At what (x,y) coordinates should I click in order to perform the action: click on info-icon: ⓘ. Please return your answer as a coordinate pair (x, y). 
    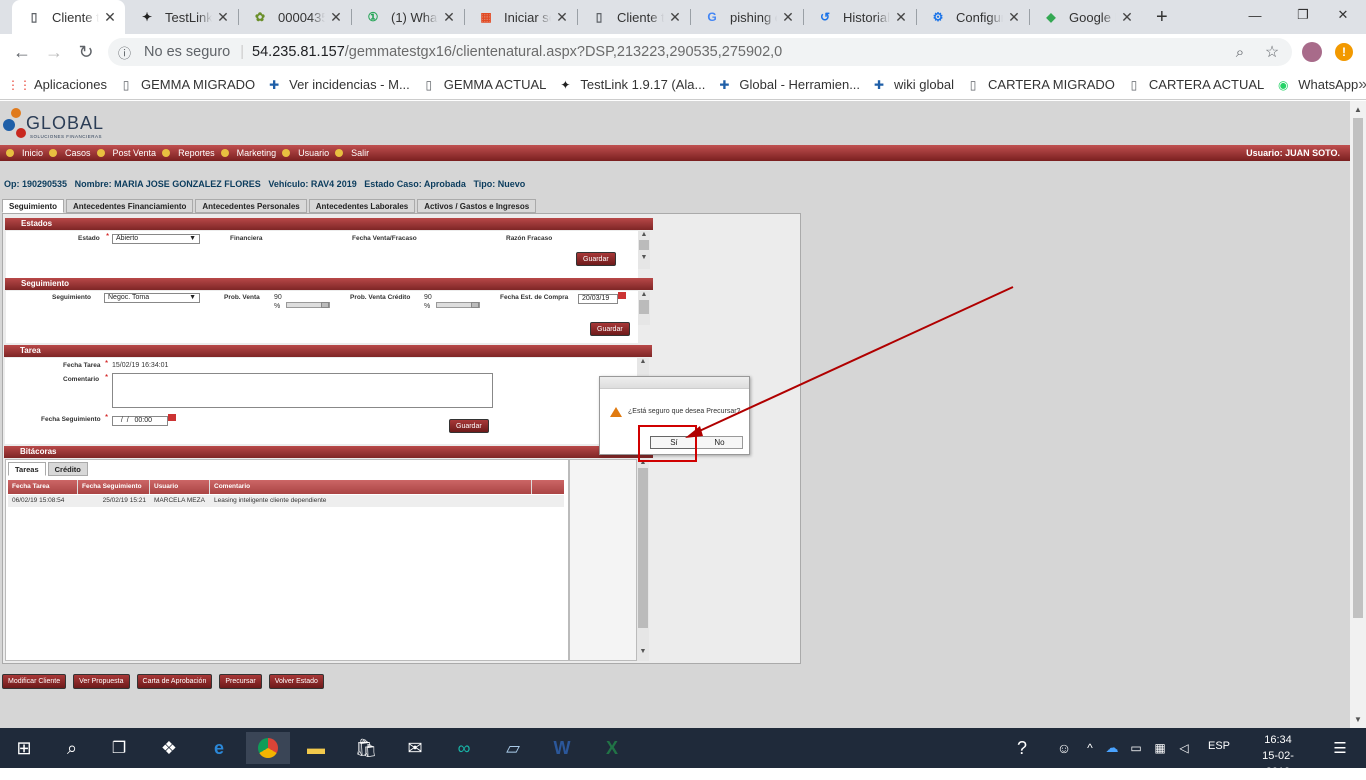
    Looking at the image, I should click on (131, 52).